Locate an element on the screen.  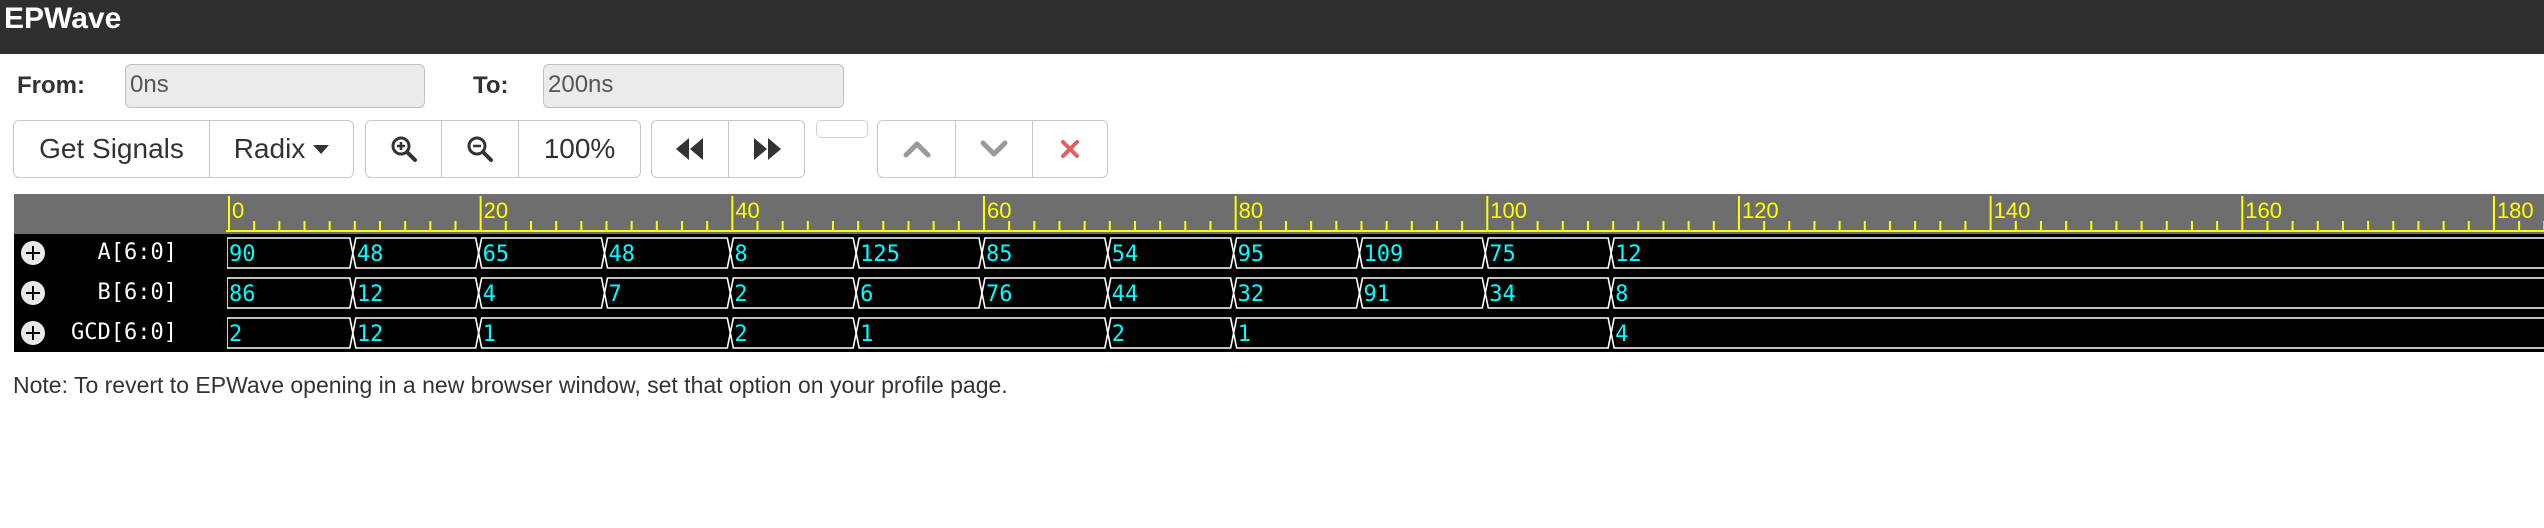
waveform-value: 125 is located at coordinates (880, 254).